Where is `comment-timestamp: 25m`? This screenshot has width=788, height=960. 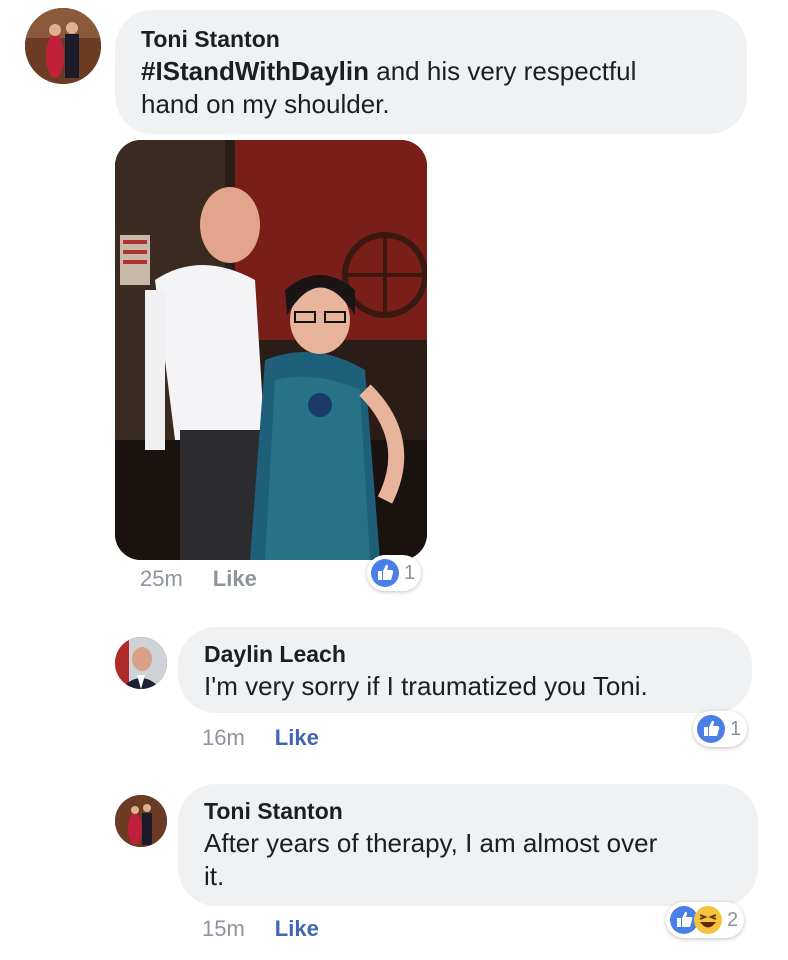 comment-timestamp: 25m is located at coordinates (161, 578).